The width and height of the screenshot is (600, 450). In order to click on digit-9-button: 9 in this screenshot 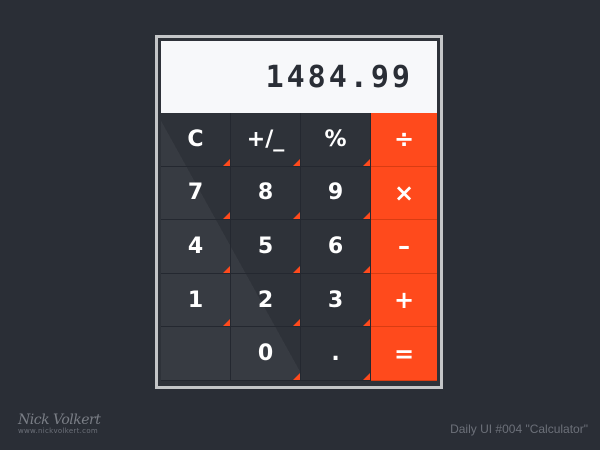, I will do `click(336, 193)`.